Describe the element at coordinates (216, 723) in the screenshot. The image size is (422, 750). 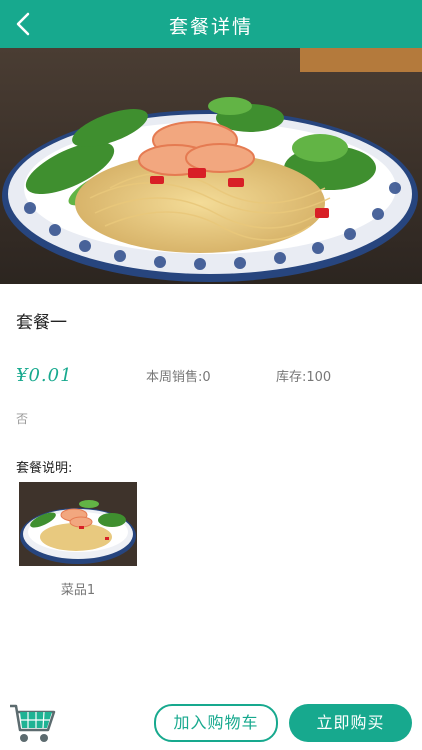
I see `add-to-cart-button: 加入购物车` at that location.